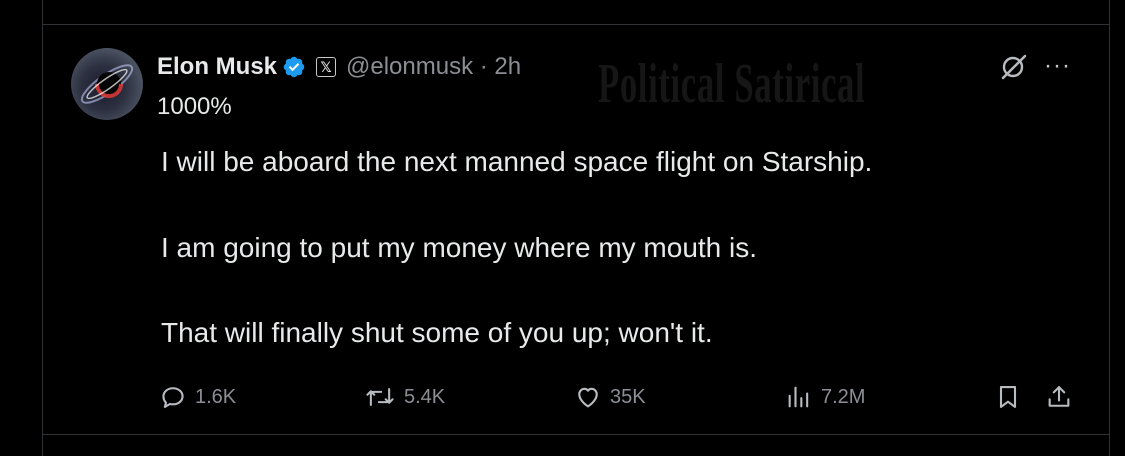  What do you see at coordinates (843, 396) in the screenshot?
I see `views-count: 7.2M` at bounding box center [843, 396].